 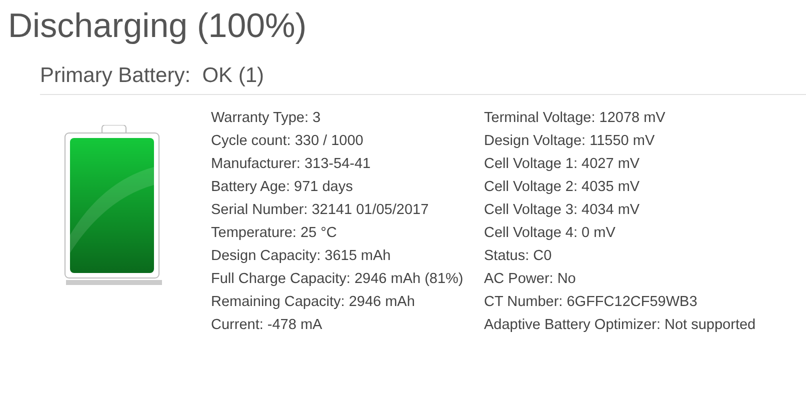 I want to click on detail-text: Design Voltage: 11550 mV, so click(x=570, y=141).